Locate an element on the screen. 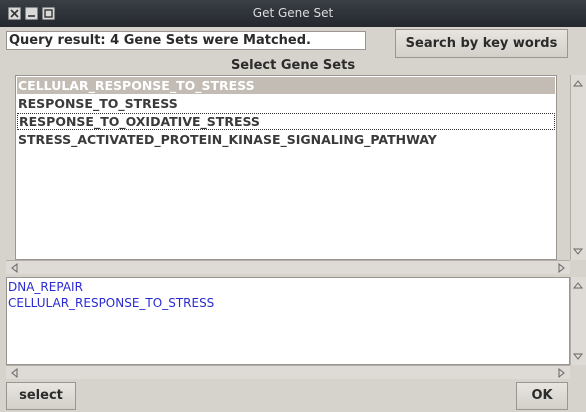 The image size is (586, 412). selected-vertical-scrollbar is located at coordinates (578, 321).